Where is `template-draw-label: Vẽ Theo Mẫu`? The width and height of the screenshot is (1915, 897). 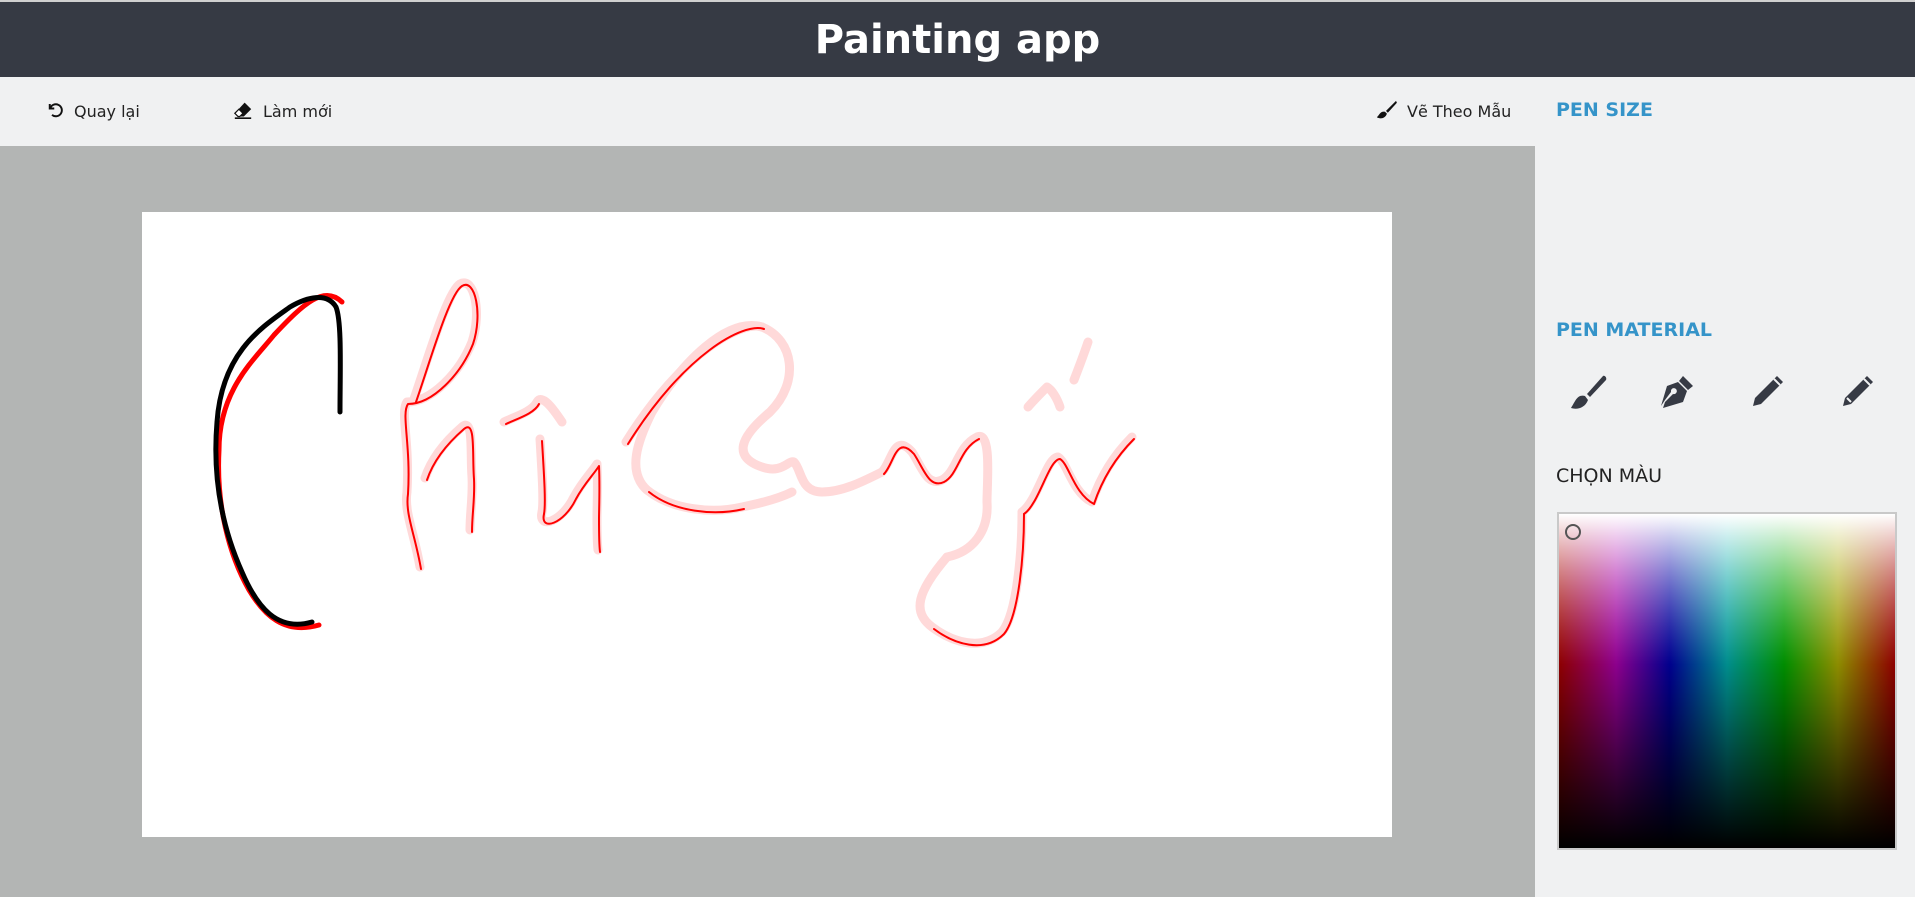 template-draw-label: Vẽ Theo Mẫu is located at coordinates (1459, 111).